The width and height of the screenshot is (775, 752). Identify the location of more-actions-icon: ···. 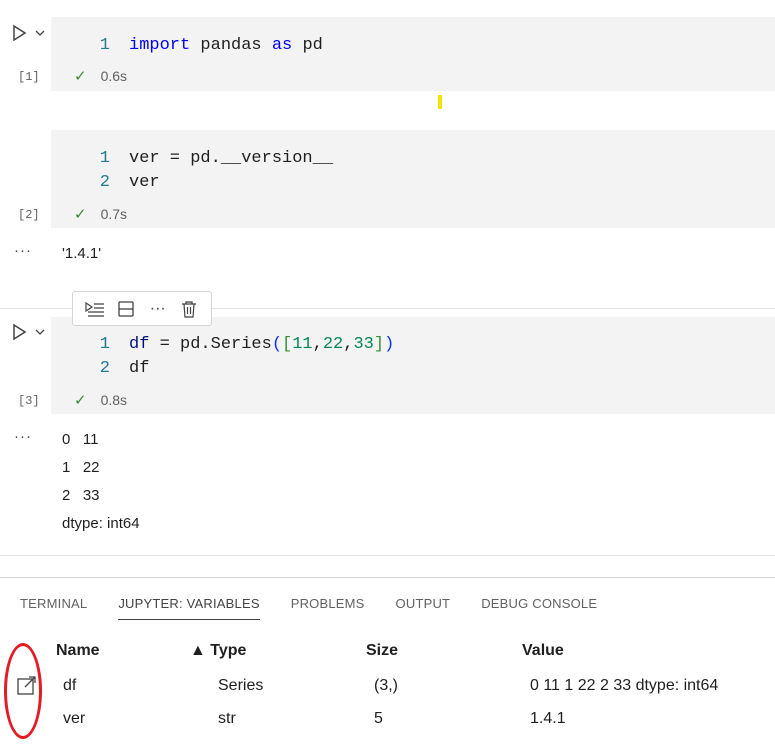
(158, 309).